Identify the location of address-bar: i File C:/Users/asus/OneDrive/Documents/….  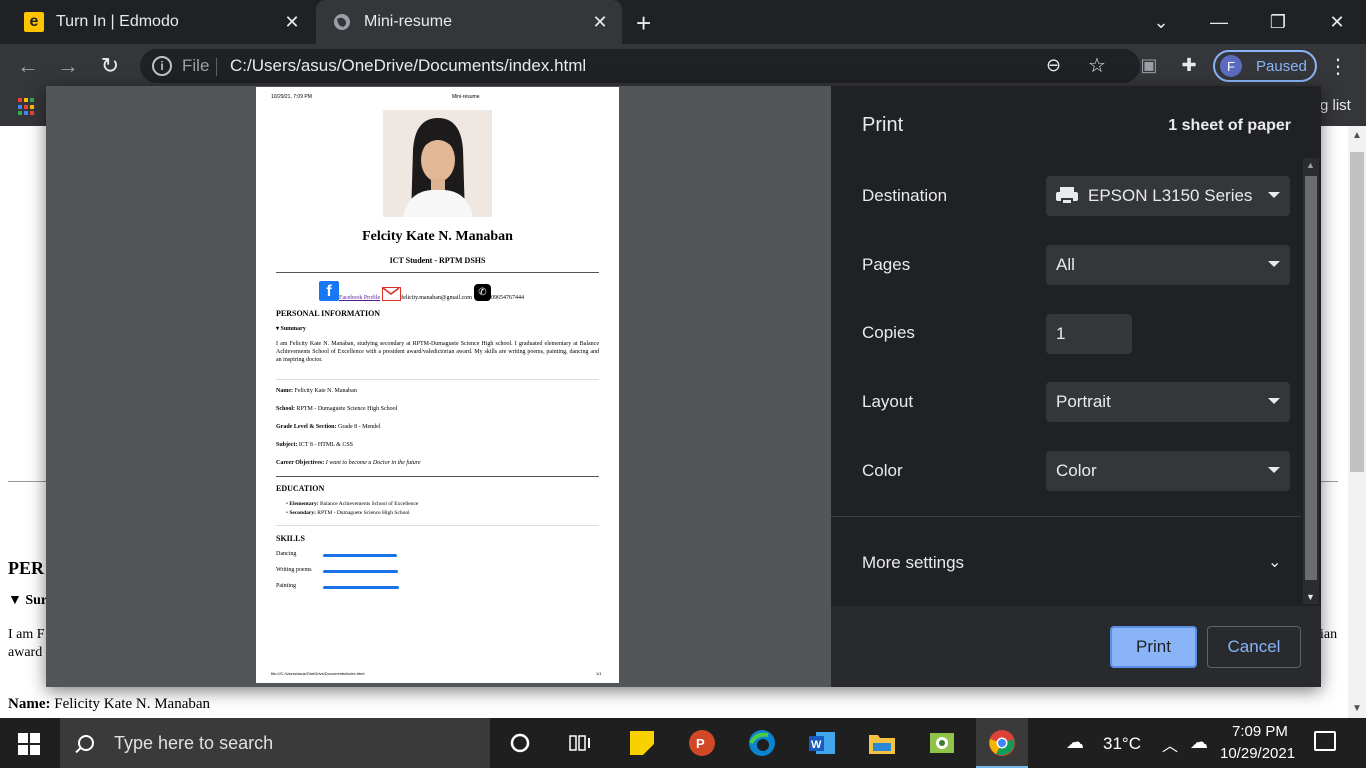
(640, 66).